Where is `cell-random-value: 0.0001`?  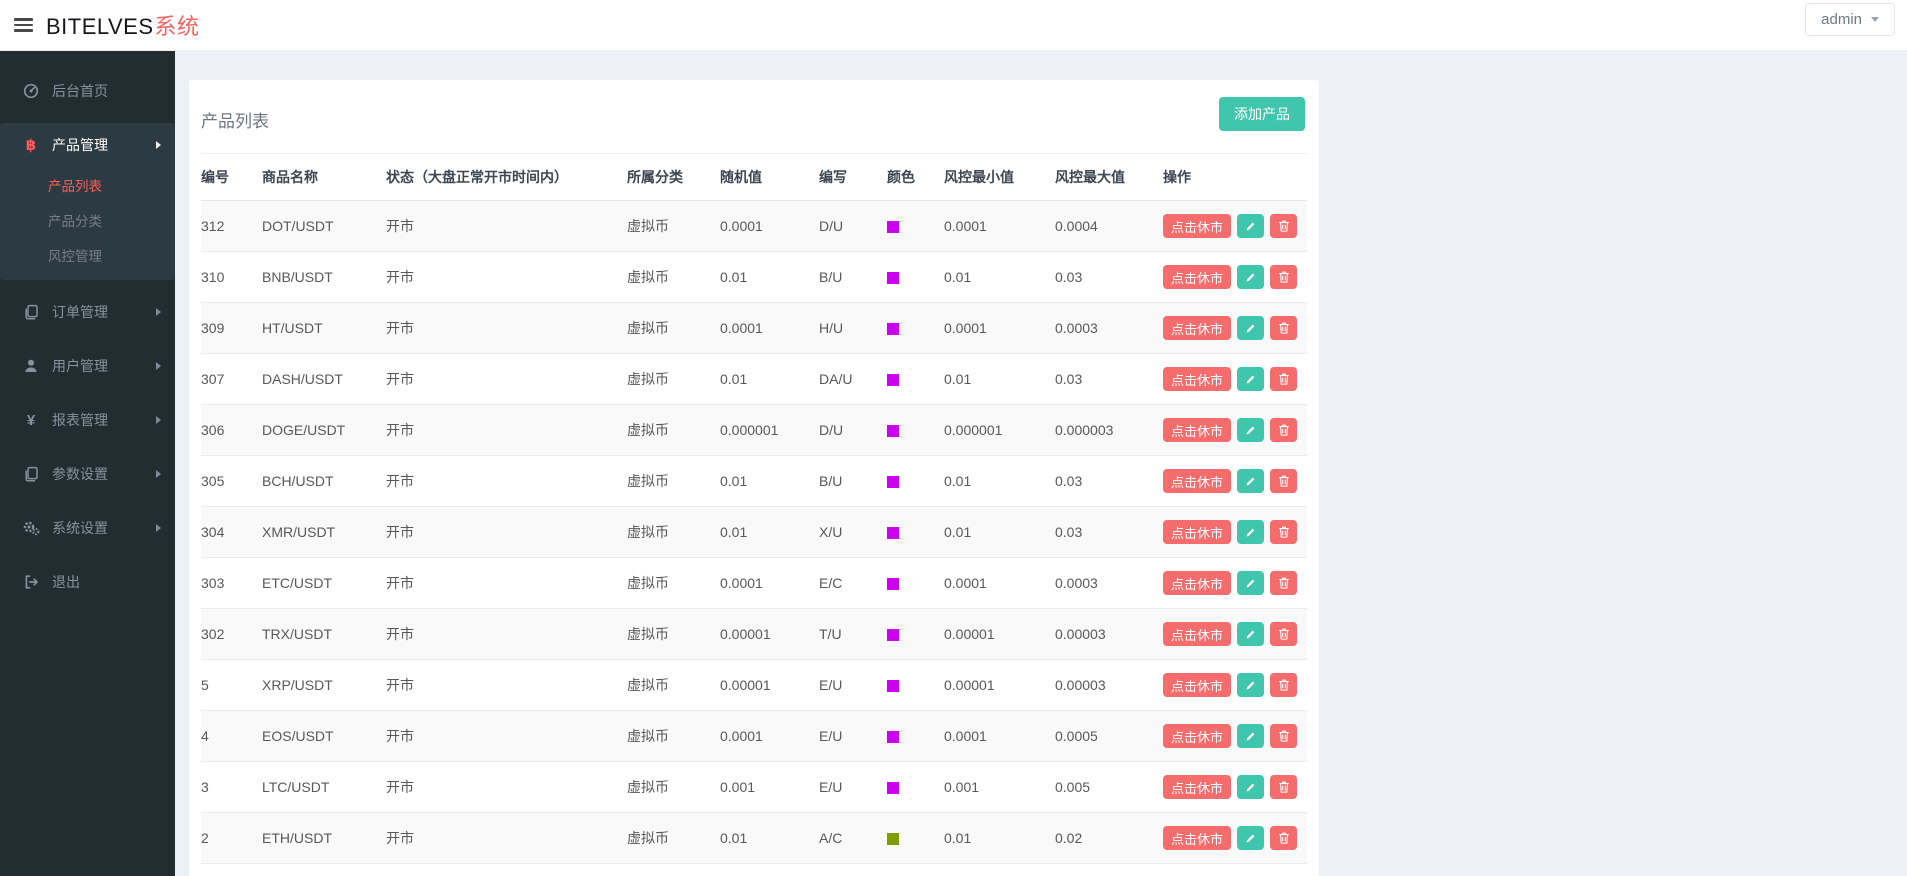
cell-random-value: 0.0001 is located at coordinates (769, 869).